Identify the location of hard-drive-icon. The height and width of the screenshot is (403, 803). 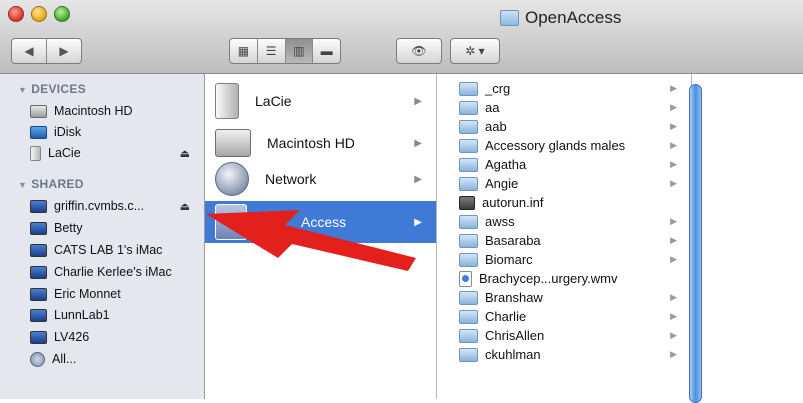
(233, 143).